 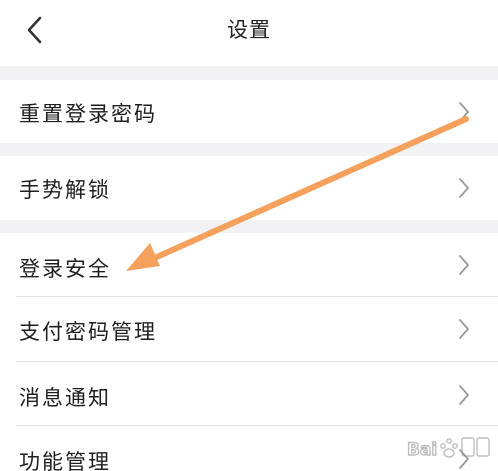 I want to click on settings-item-reset-login-password: 重置登录密码, so click(x=249, y=111).